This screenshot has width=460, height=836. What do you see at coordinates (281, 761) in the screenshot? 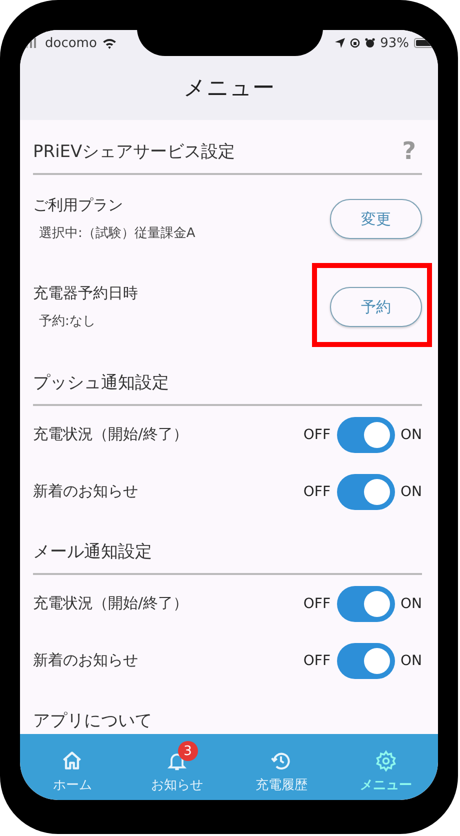
I see `history-icon` at bounding box center [281, 761].